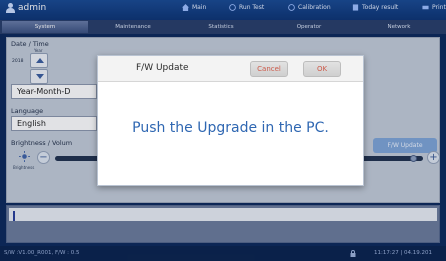 This screenshot has width=446, height=261. Describe the element at coordinates (162, 68) in the screenshot. I see `dialog-title: F/W Update` at that location.